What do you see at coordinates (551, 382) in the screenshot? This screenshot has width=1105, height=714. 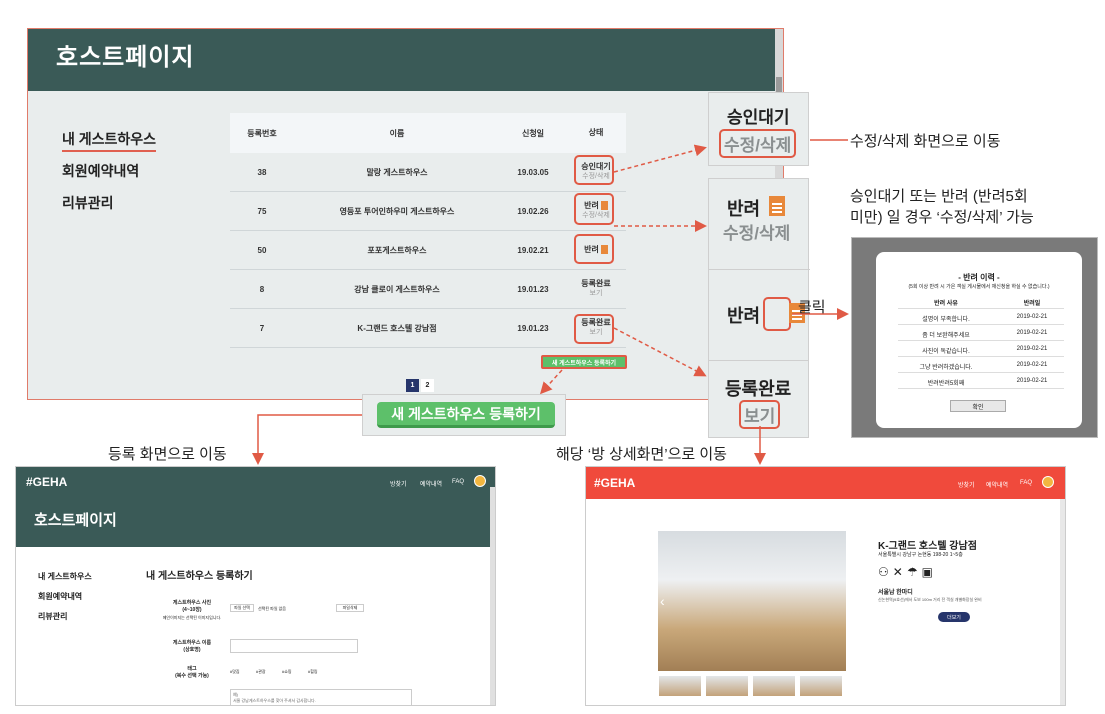 I see `arrow-to-register-button` at bounding box center [551, 382].